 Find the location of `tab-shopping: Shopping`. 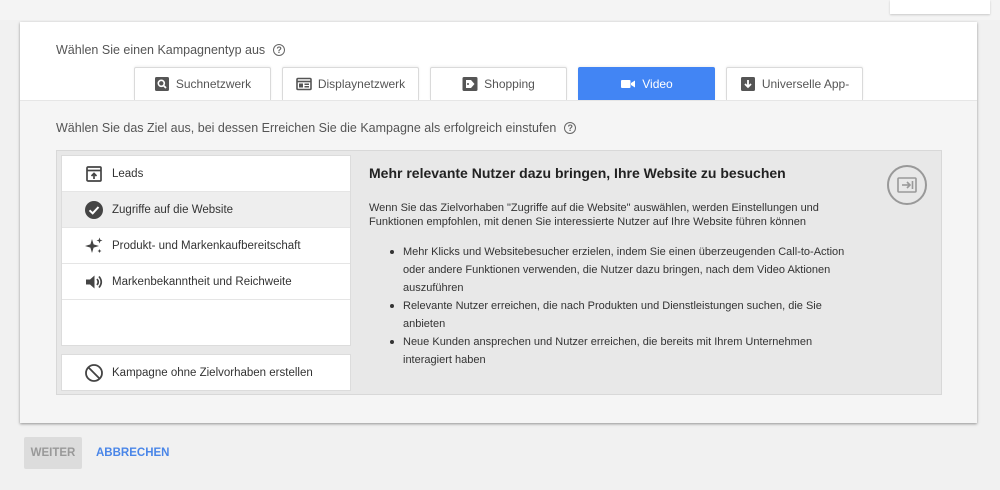

tab-shopping: Shopping is located at coordinates (498, 83).